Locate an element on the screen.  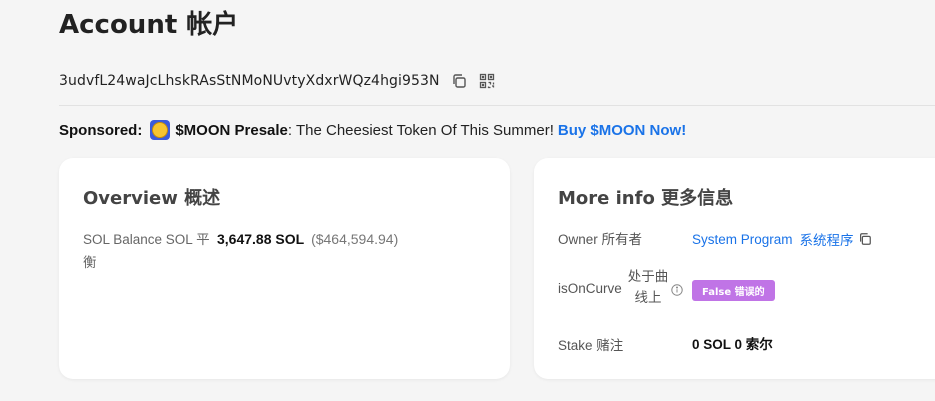
owner-value: System Program 系统程序 is located at coordinates (782, 239).